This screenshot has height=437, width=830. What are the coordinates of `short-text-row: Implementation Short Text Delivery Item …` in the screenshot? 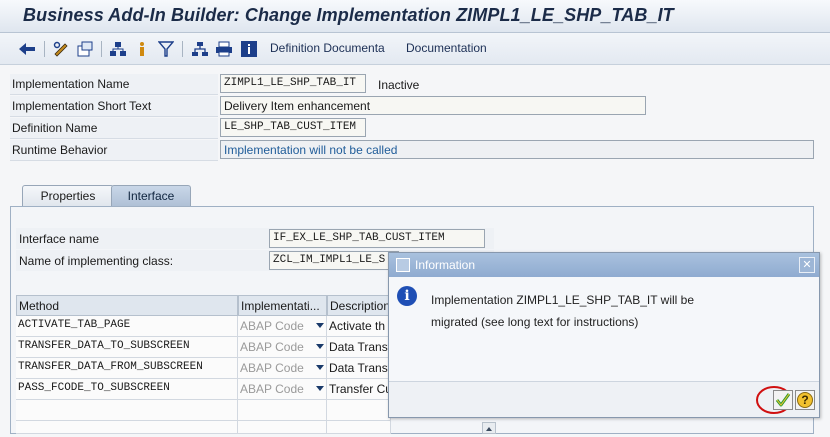 It's located at (415, 106).